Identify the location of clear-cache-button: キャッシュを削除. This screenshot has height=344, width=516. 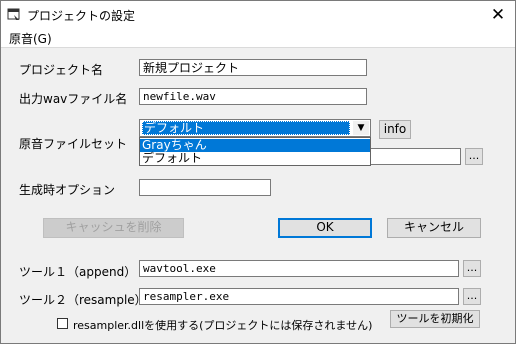
(113, 228).